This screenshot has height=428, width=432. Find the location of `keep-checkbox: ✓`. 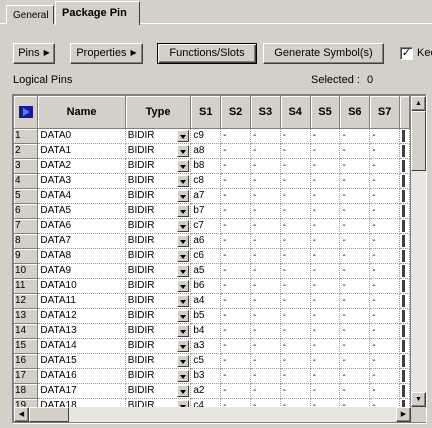

keep-checkbox: ✓ is located at coordinates (406, 53).